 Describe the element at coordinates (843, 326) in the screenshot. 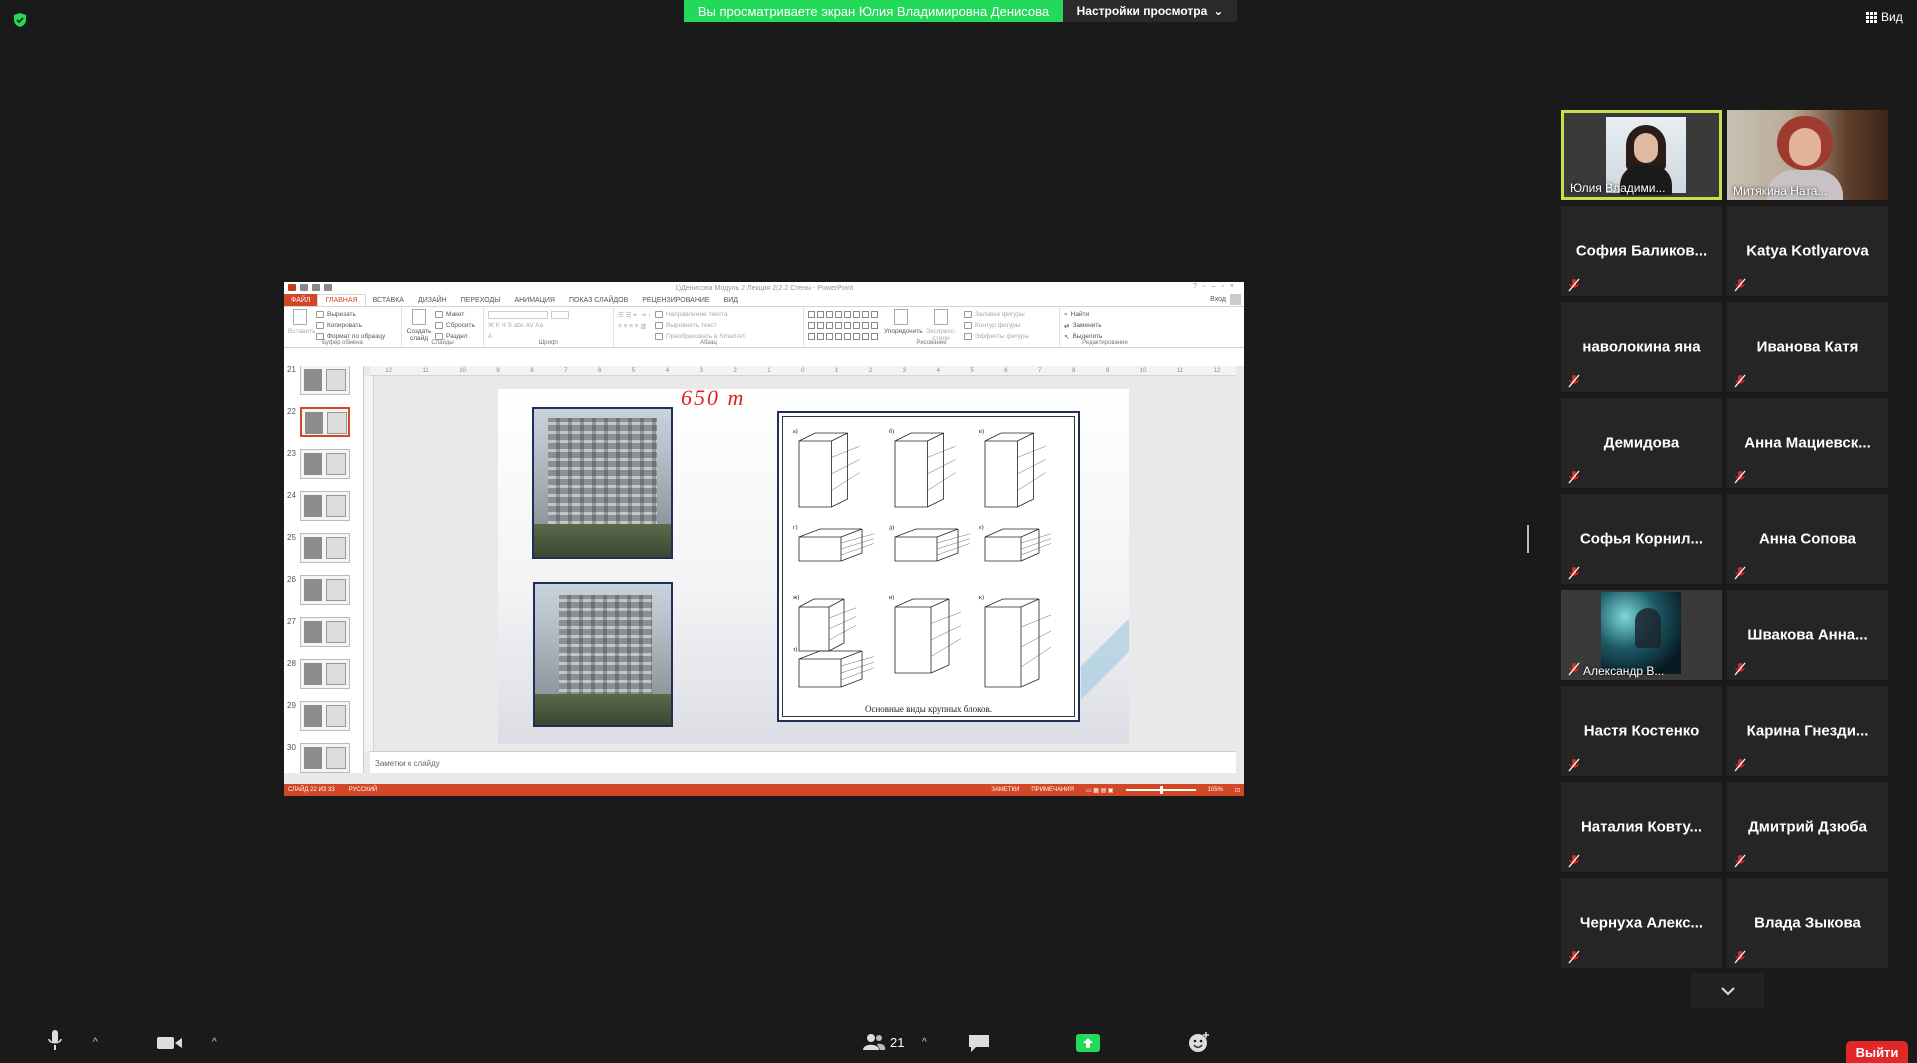

I see `shapes-gallery` at that location.